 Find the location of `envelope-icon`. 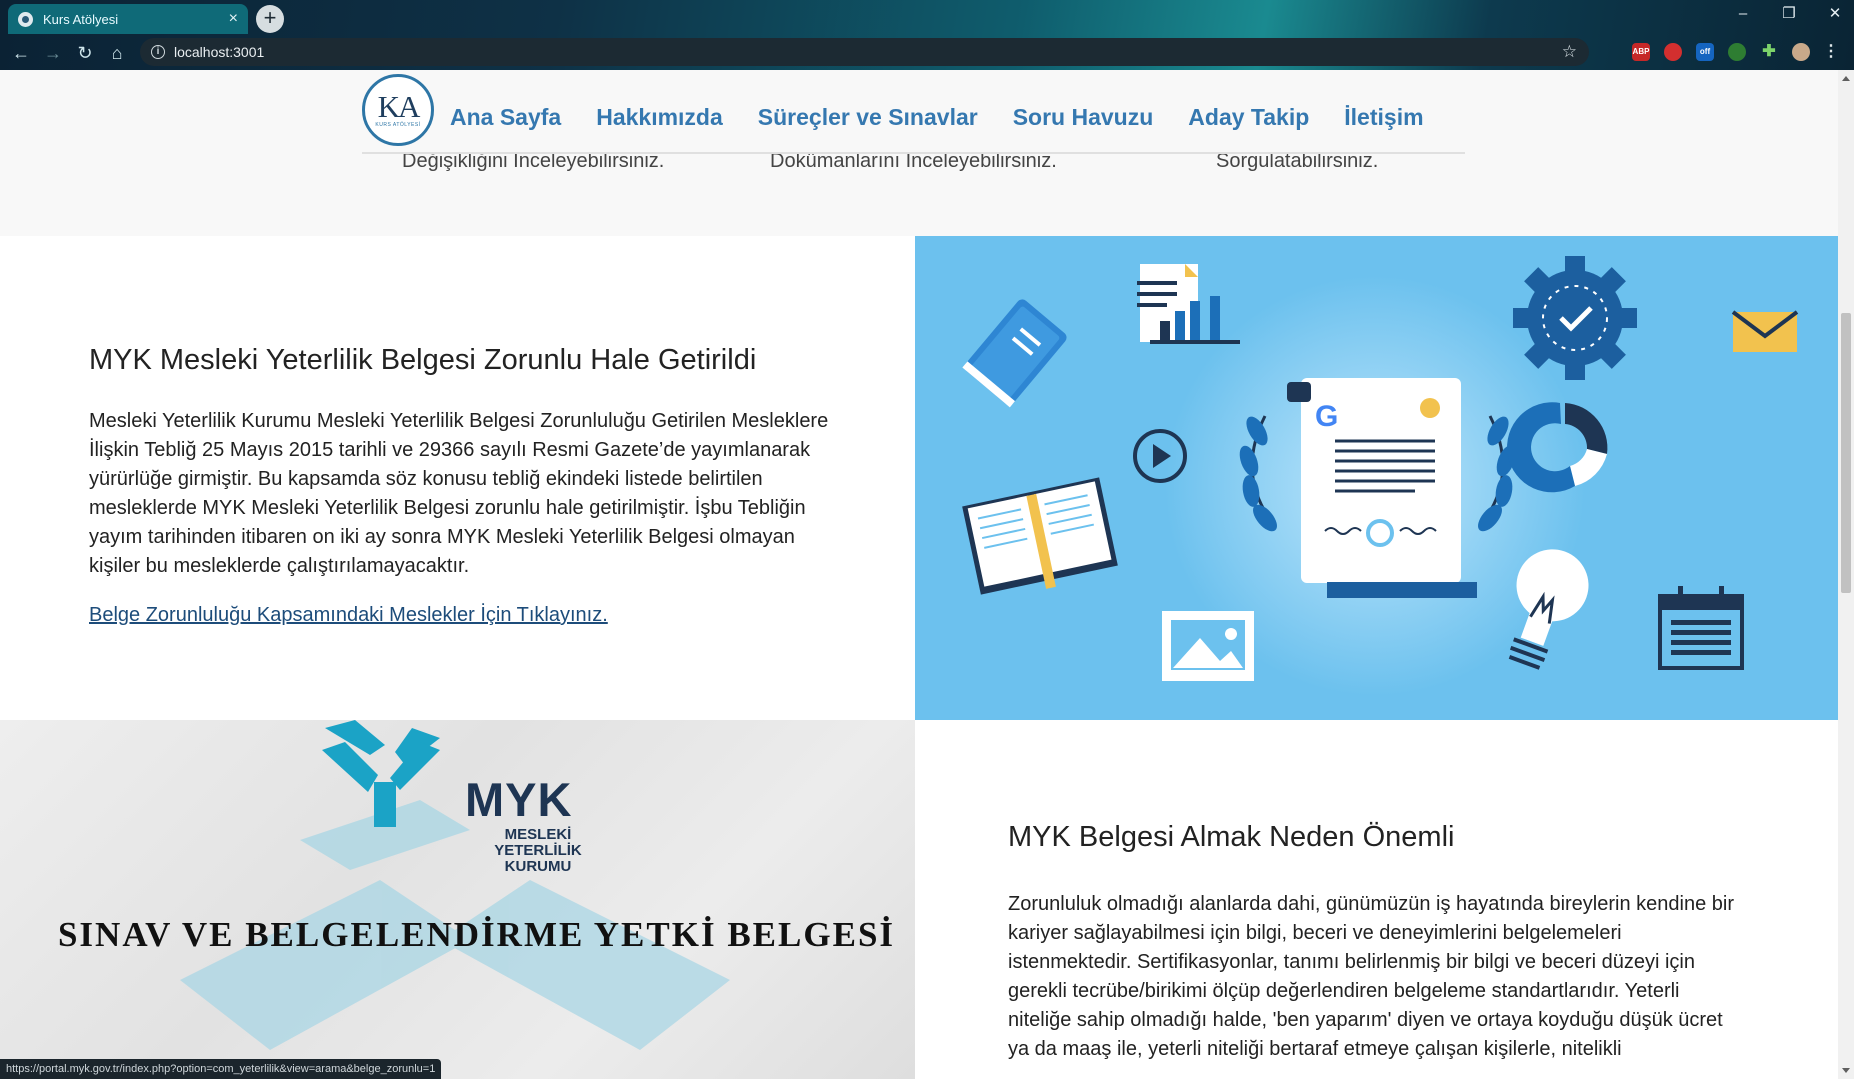

envelope-icon is located at coordinates (1765, 331).